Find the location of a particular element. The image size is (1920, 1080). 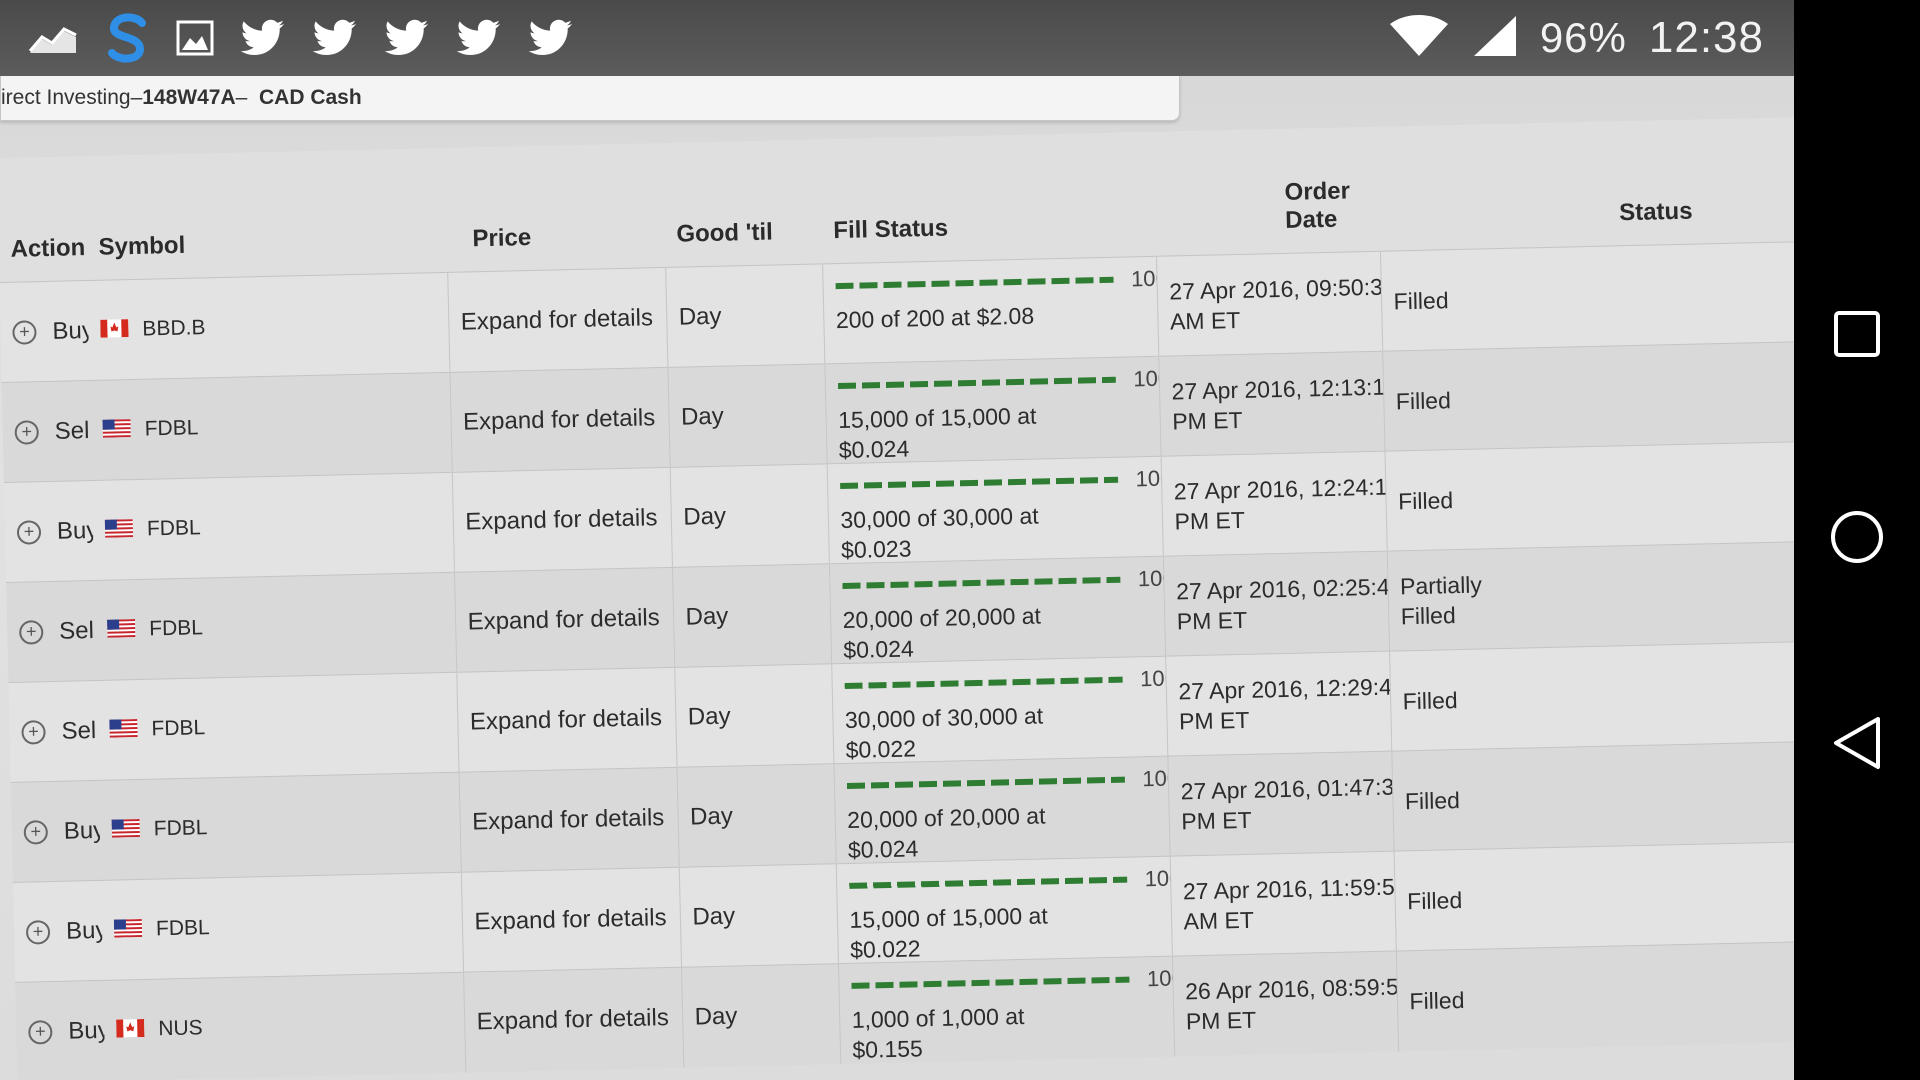

account-id: 148W47A is located at coordinates (189, 97).